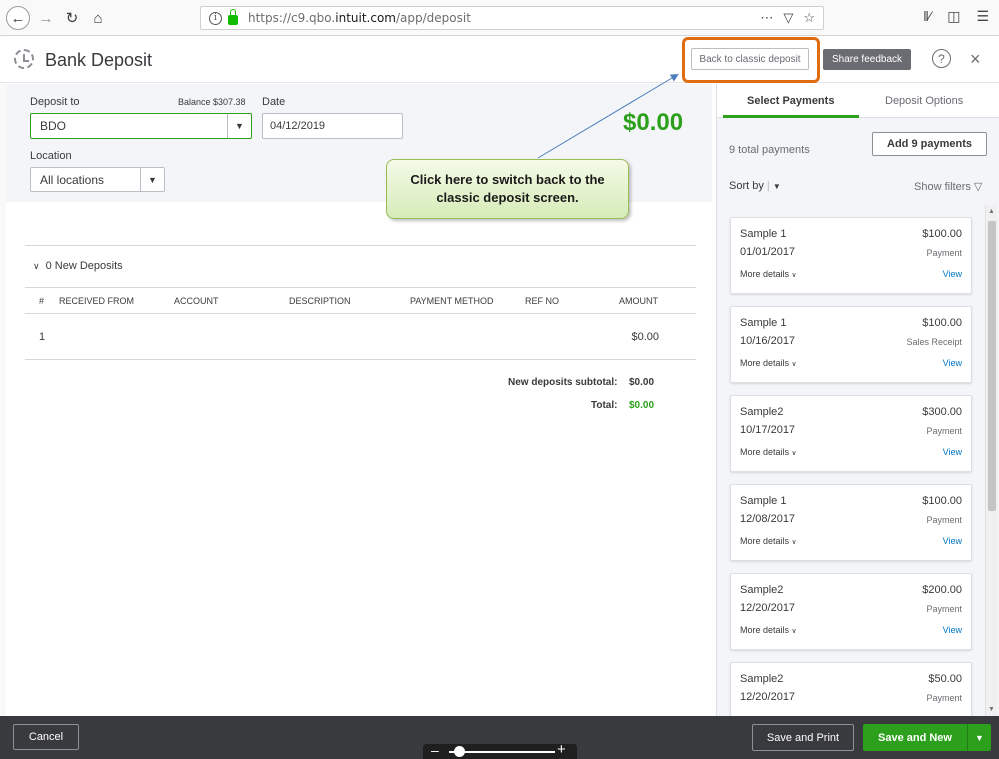 The image size is (999, 759). I want to click on zoom-out-icon: –, so click(435, 750).